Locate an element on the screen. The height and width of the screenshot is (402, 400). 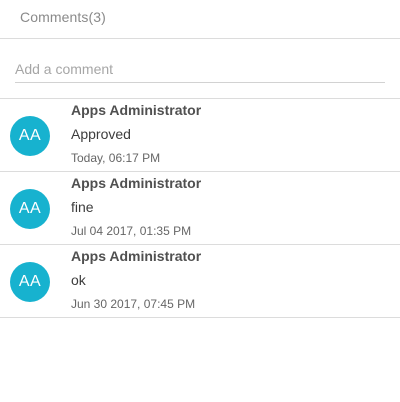
comment-timestamp: Today, 06:17 PM is located at coordinates (116, 158).